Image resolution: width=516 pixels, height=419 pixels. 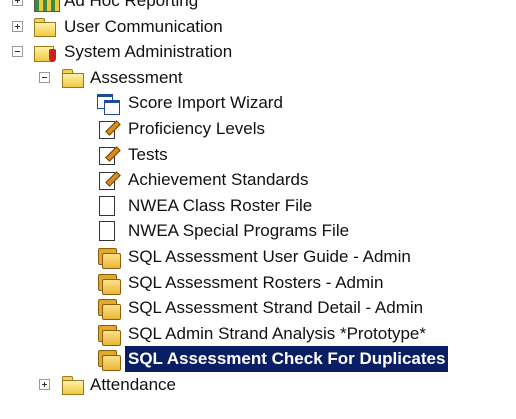 What do you see at coordinates (258, 52) in the screenshot?
I see `tree-node-system-administration: System Administration` at bounding box center [258, 52].